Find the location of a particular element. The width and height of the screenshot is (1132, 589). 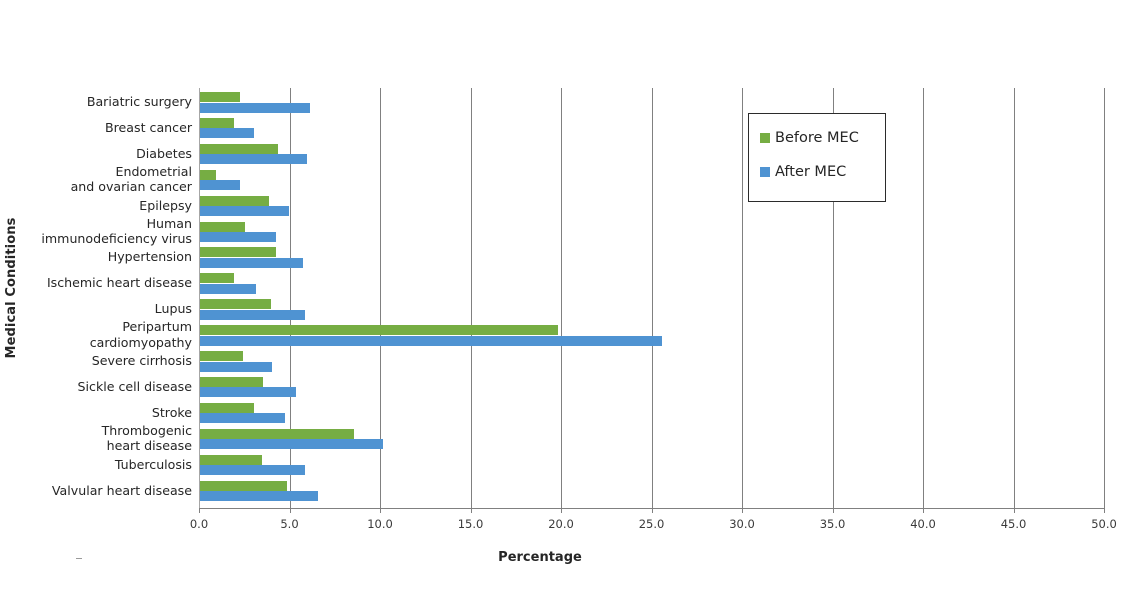

x-tick-label: 30.0 is located at coordinates (742, 524).